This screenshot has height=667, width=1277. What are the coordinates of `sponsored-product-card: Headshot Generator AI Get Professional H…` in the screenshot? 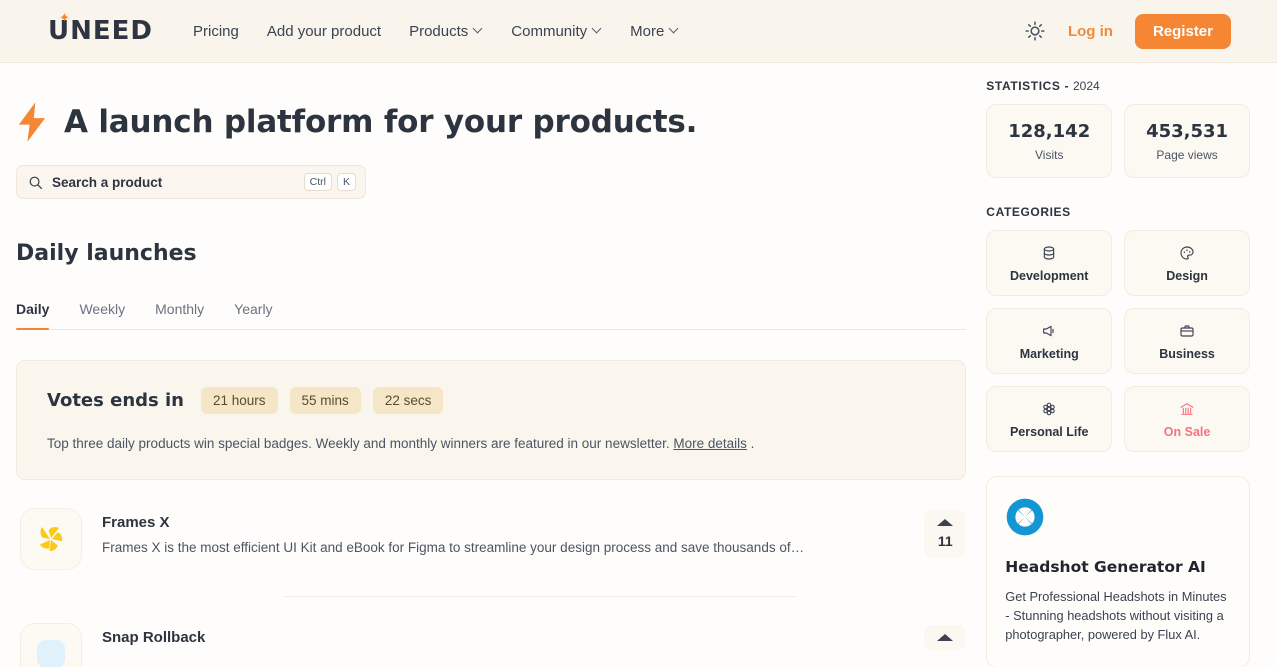 It's located at (1118, 571).